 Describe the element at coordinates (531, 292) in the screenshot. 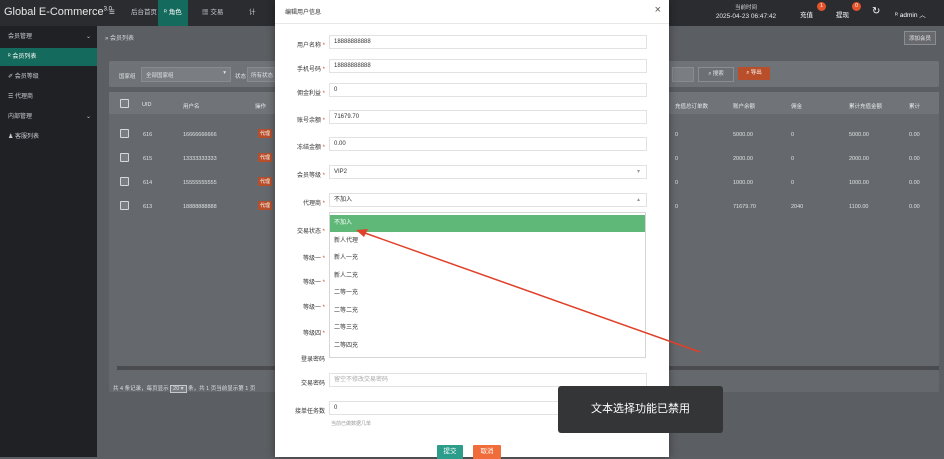

I see `arrow-line` at that location.